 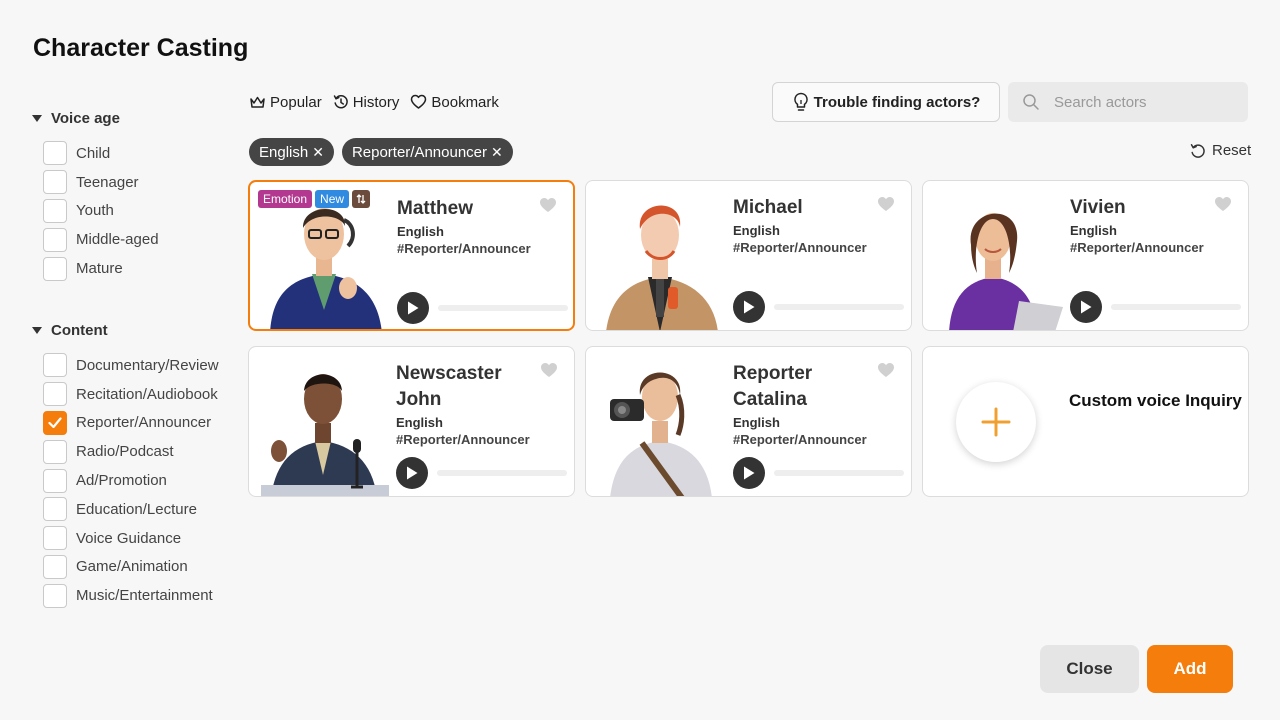 I want to click on actor-card-vivien: Vivien English #Reporter/Announcer, so click(x=1085, y=255).